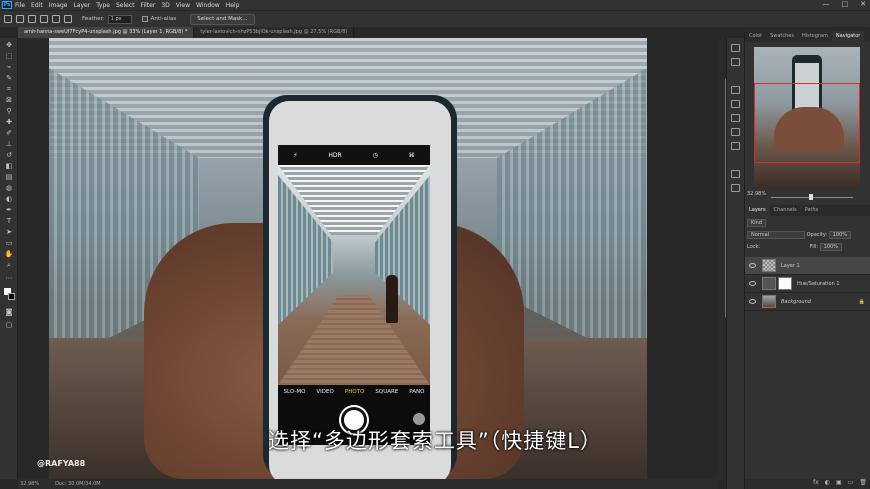 This screenshot has height=489, width=870. What do you see at coordinates (861, 301) in the screenshot?
I see `lock-icon: 🔒` at bounding box center [861, 301].